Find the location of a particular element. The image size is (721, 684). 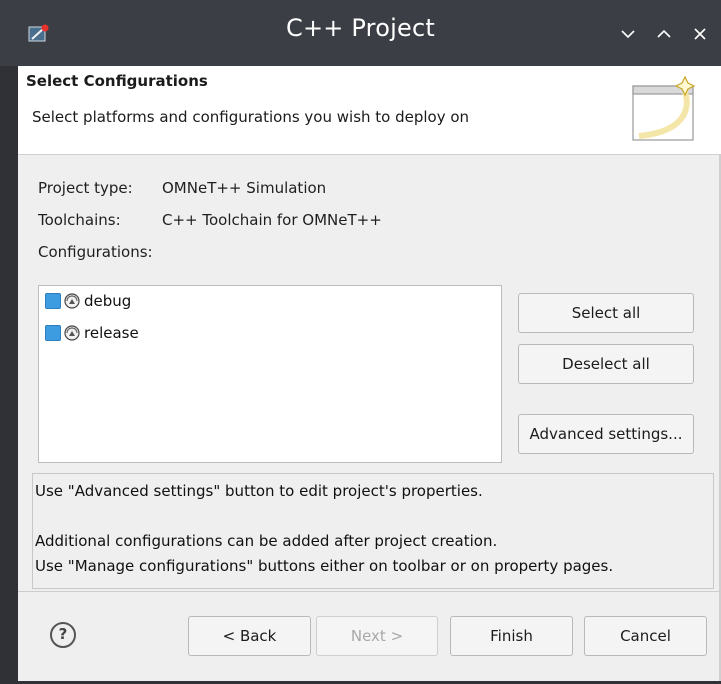

project-type-row: Project type: OMNeT++ Simulation is located at coordinates (182, 188).